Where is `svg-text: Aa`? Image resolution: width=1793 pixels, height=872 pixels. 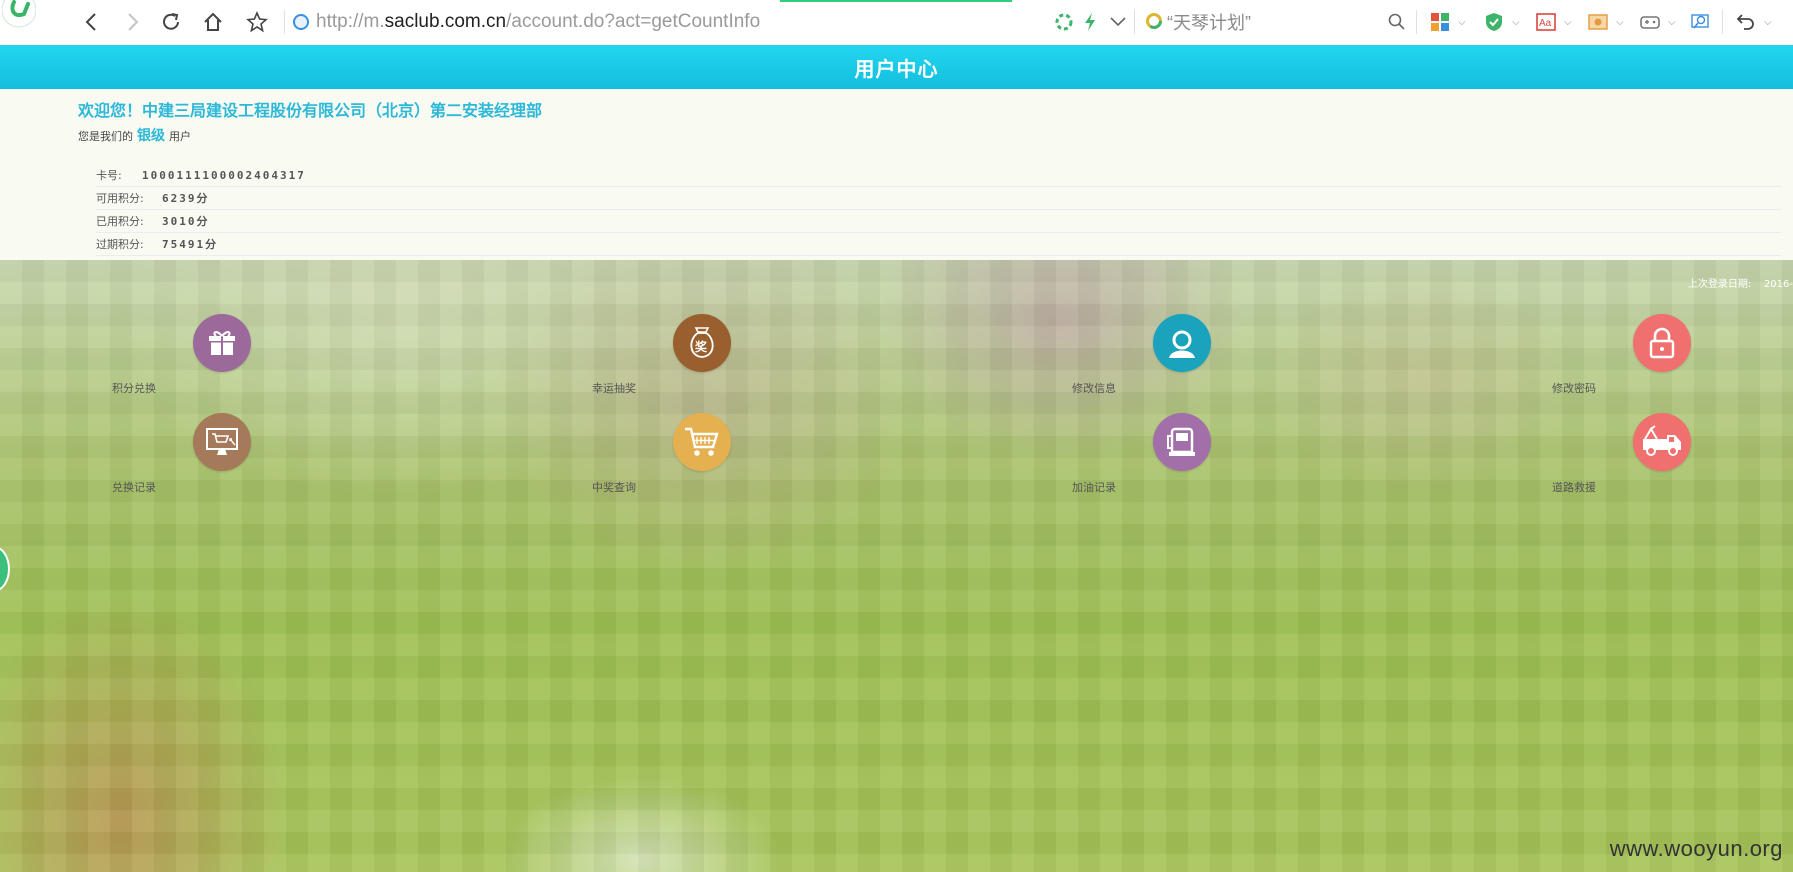
svg-text: Aa is located at coordinates (1545, 23).